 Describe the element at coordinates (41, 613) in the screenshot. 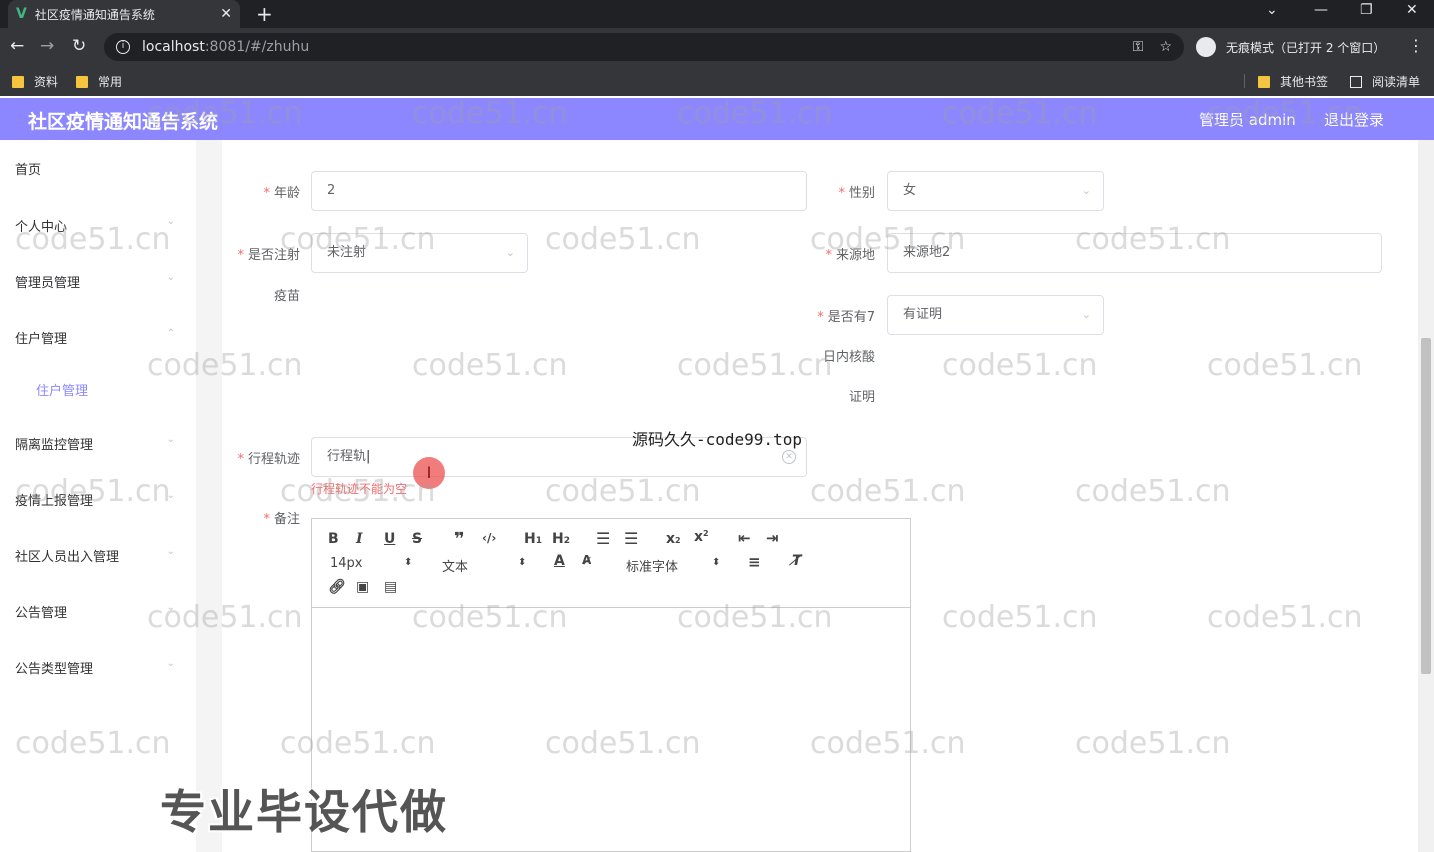

I see `sidebar-item-label: 公告管理` at that location.